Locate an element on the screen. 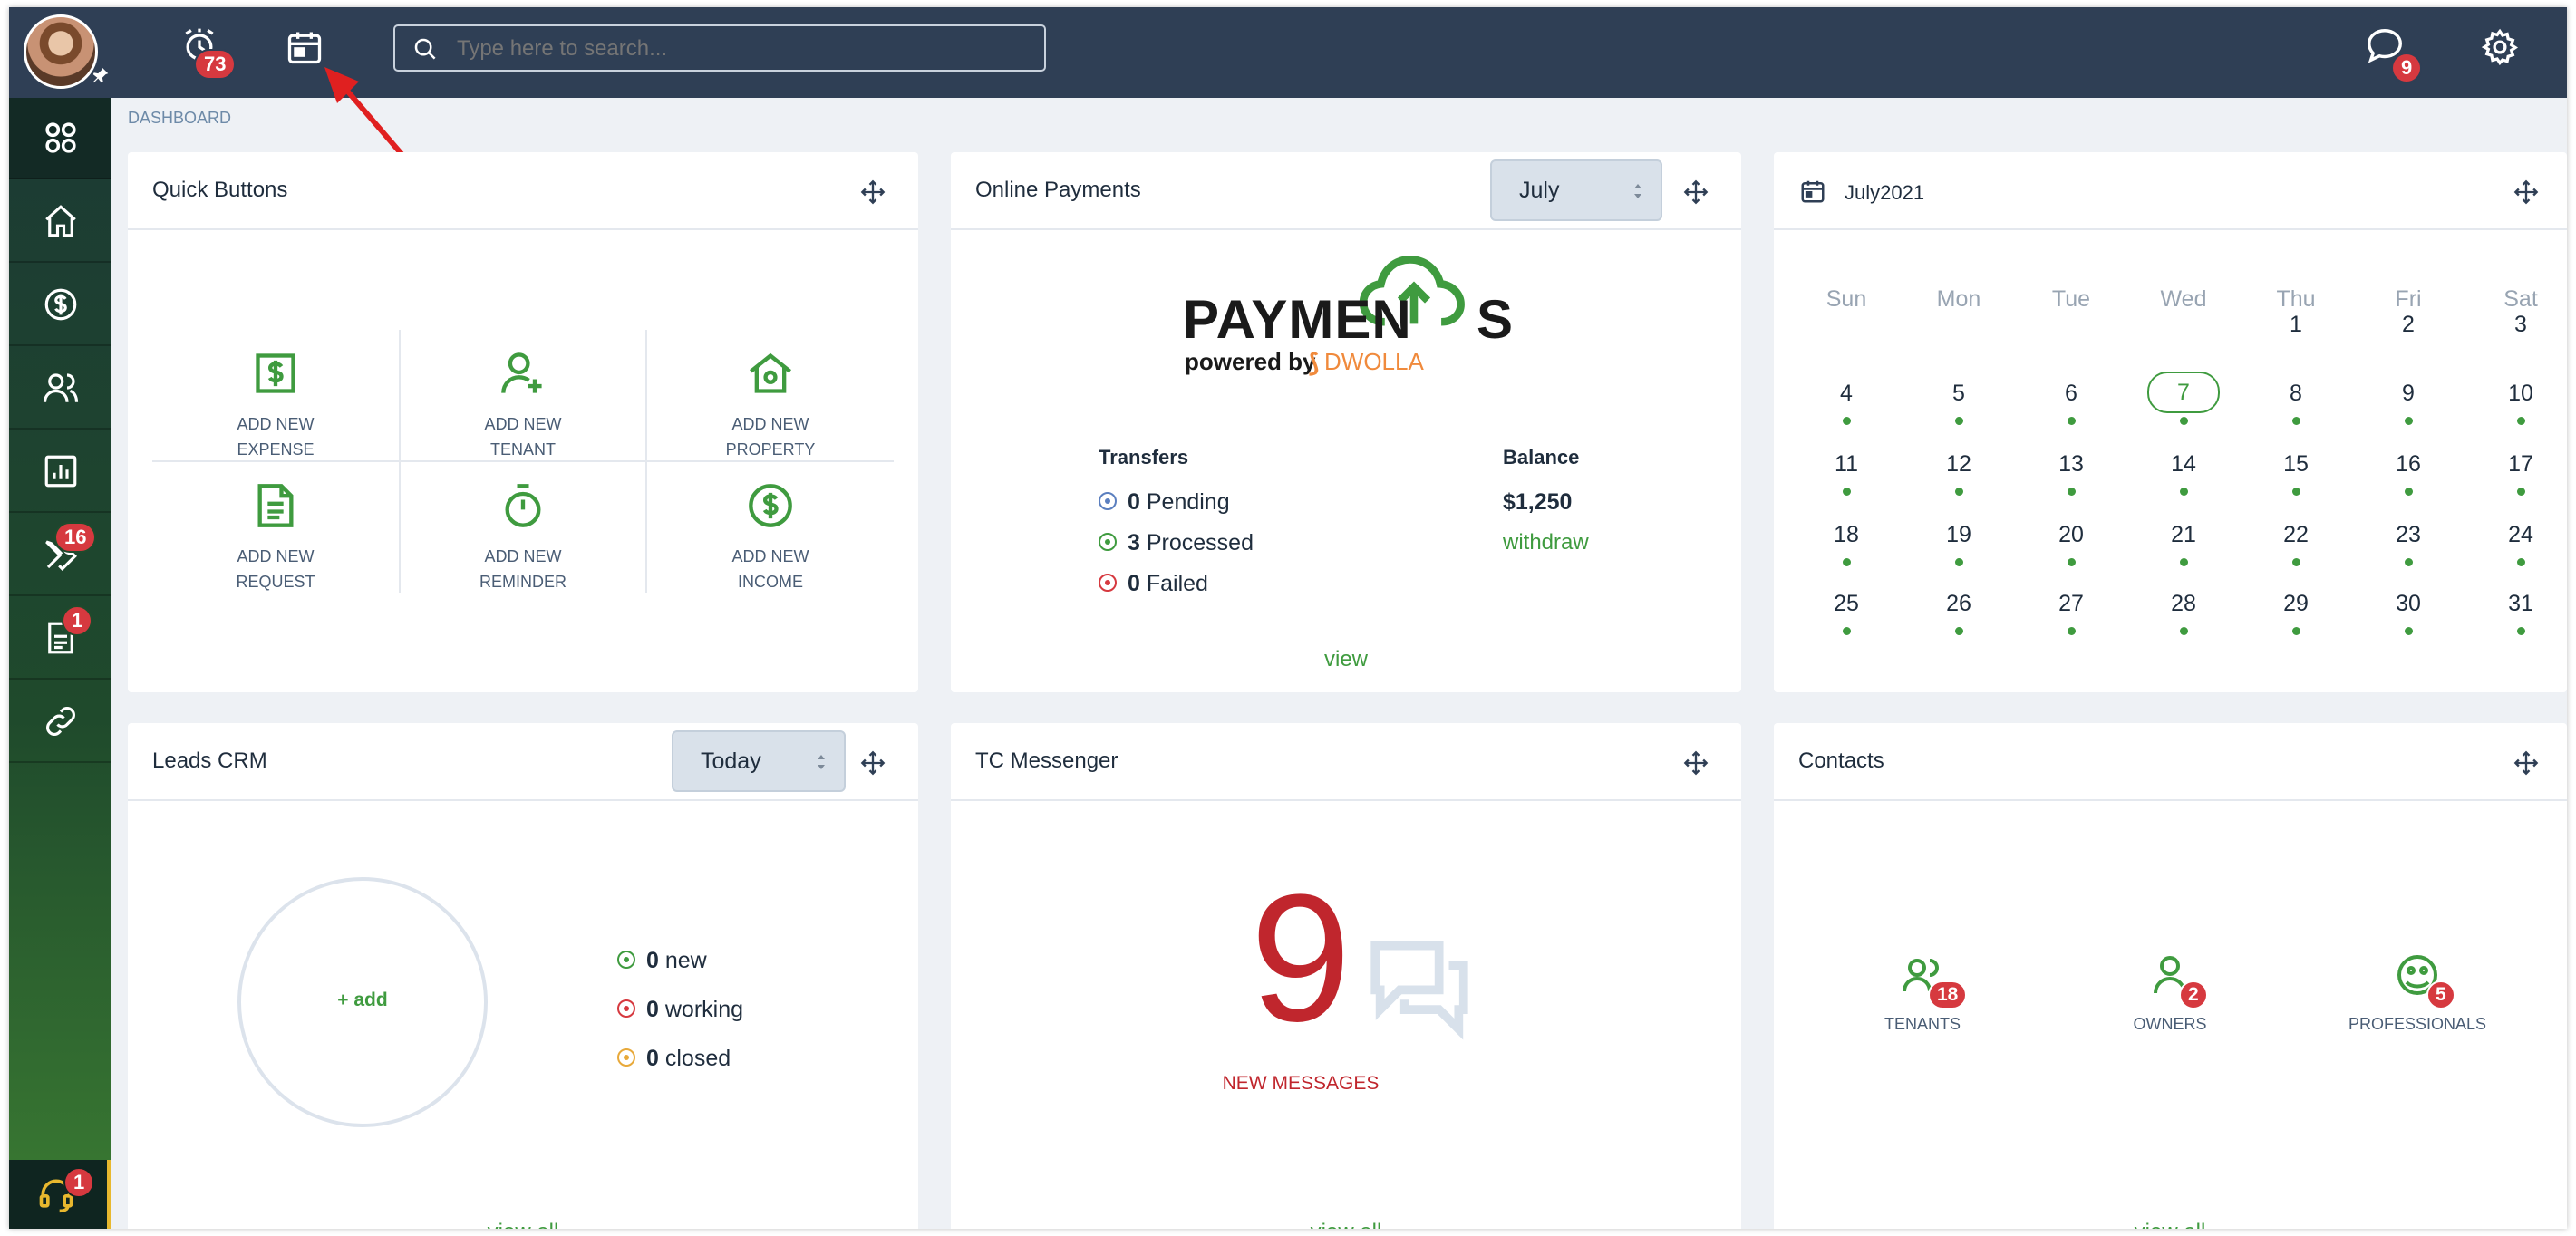 Image resolution: width=2576 pixels, height=1236 pixels. processed-row: 3 Processed is located at coordinates (1176, 543).